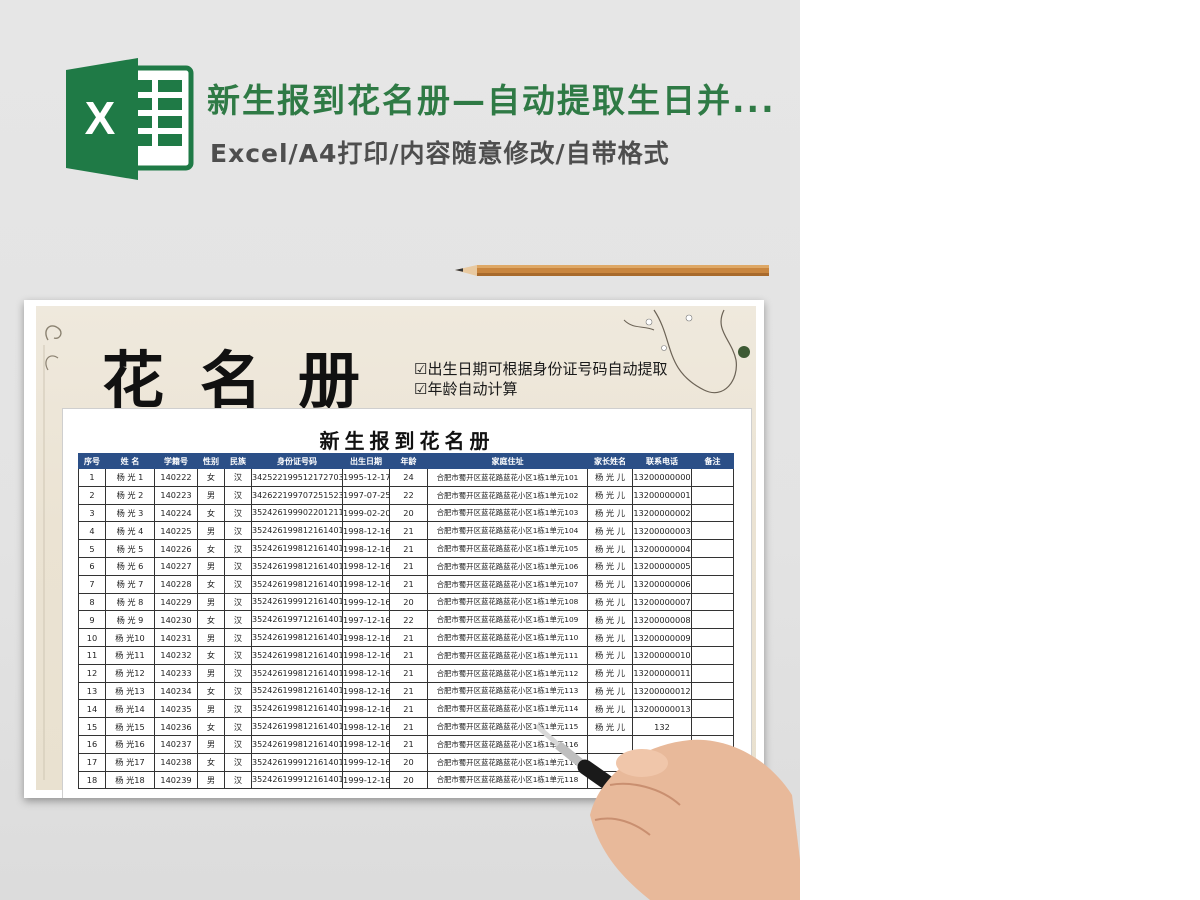 The width and height of the screenshot is (1200, 900). What do you see at coordinates (176, 548) in the screenshot?
I see `table-cell: 140226` at bounding box center [176, 548].